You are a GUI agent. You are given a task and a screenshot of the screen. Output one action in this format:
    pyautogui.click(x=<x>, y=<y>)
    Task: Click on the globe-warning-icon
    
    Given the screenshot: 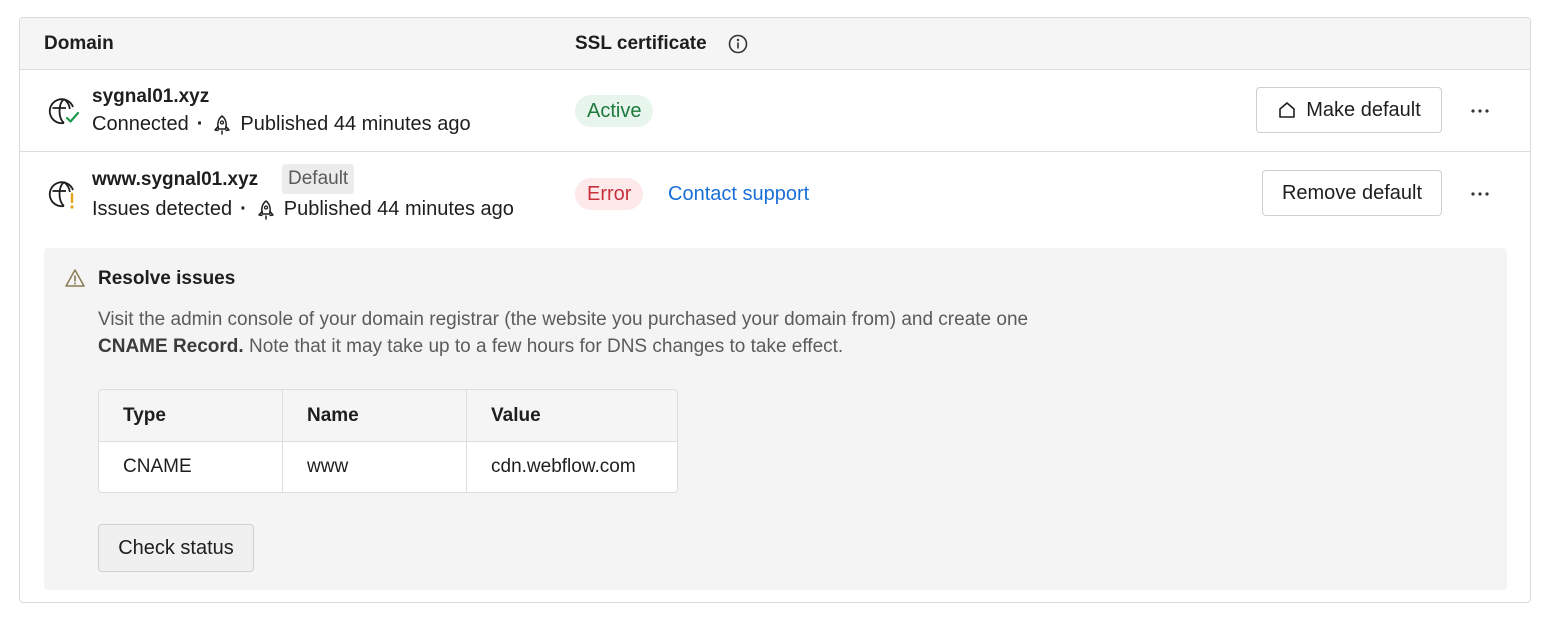 What is the action you would take?
    pyautogui.click(x=61, y=195)
    